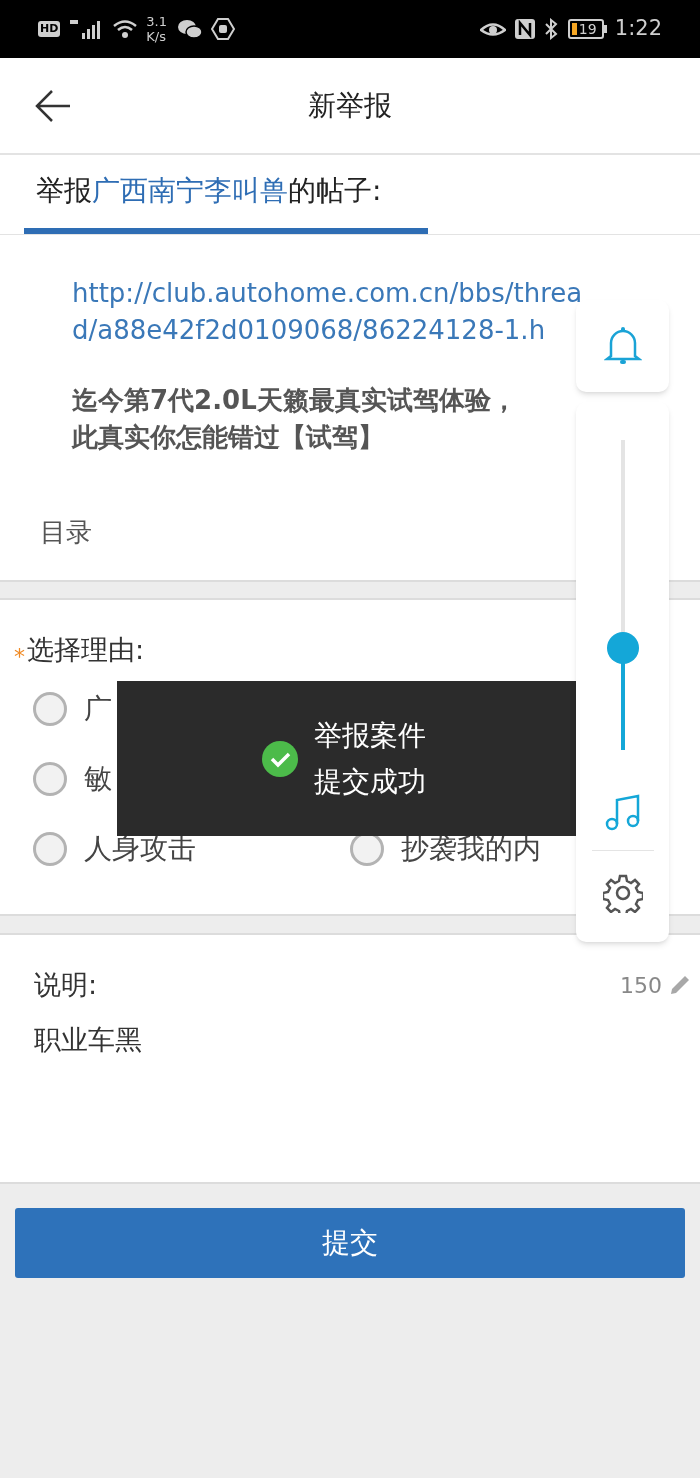 The height and width of the screenshot is (1478, 700). I want to click on post-title: 此真实你怎能错过【试驾】, so click(228, 437).